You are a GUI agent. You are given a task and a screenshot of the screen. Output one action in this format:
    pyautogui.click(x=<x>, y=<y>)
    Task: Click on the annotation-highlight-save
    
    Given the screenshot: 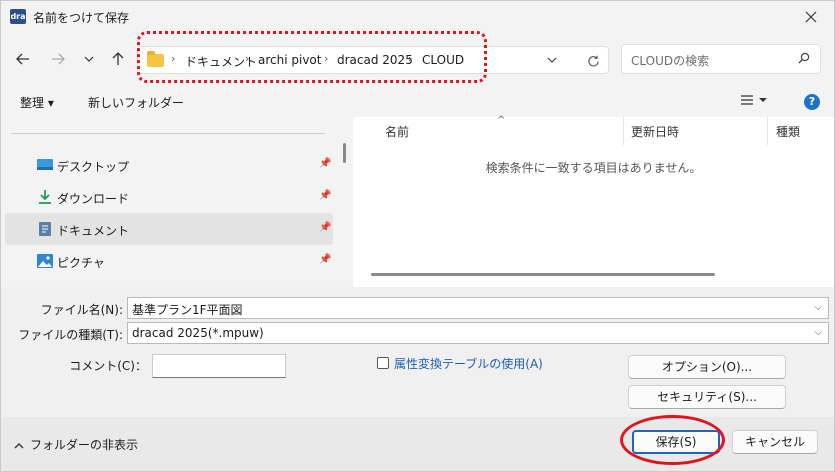 What is the action you would take?
    pyautogui.click(x=672, y=440)
    